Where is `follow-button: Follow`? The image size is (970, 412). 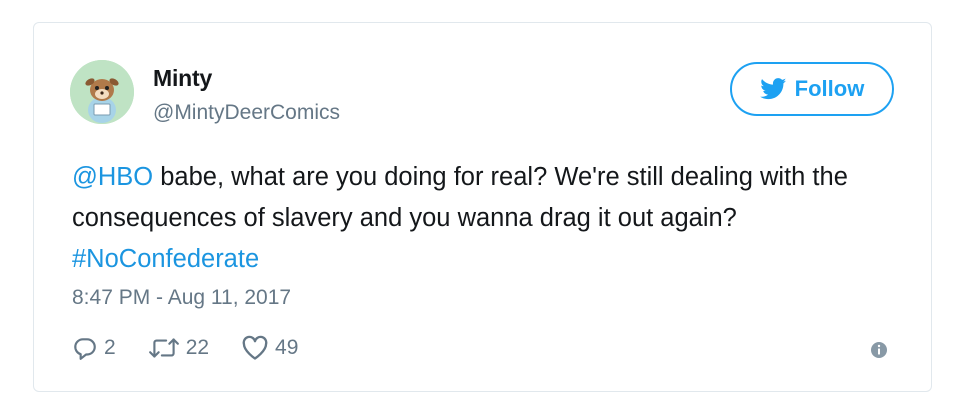
follow-button: Follow is located at coordinates (812, 89).